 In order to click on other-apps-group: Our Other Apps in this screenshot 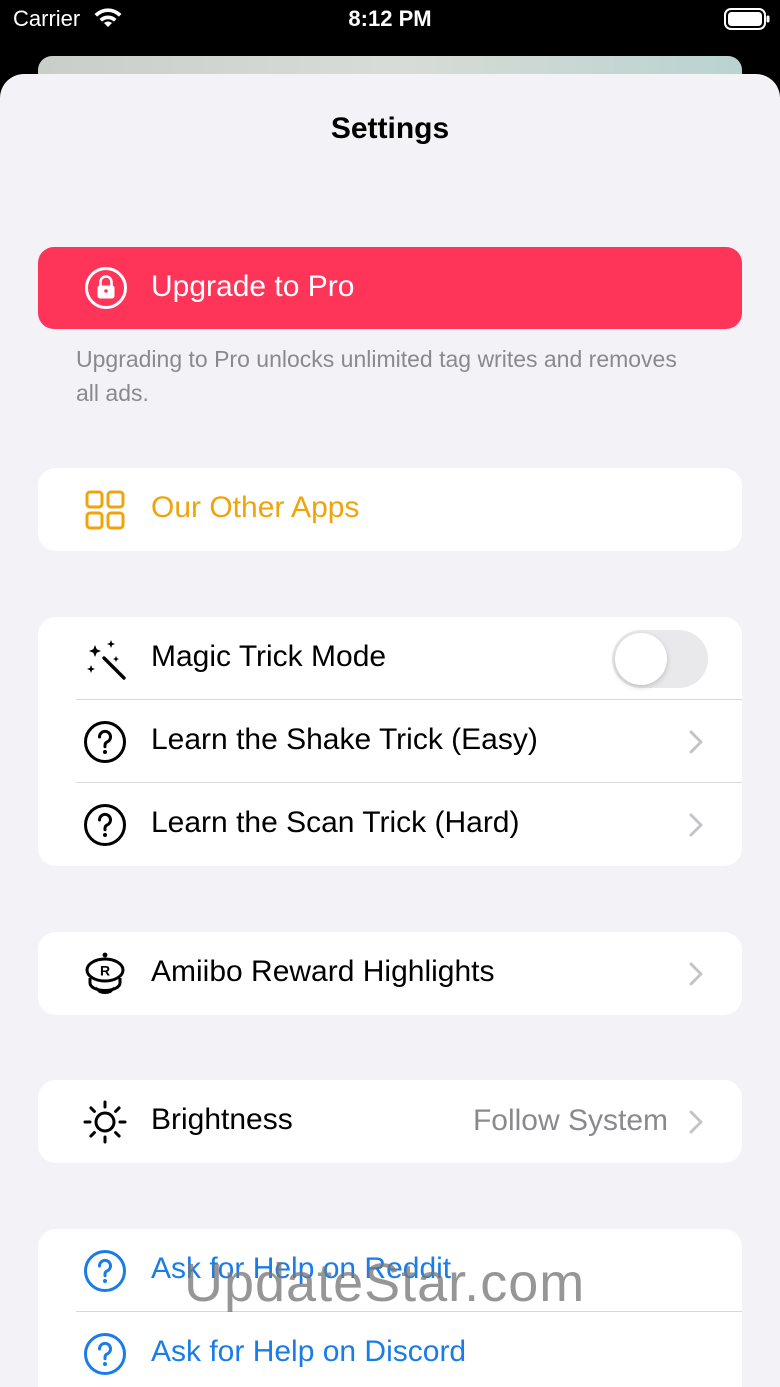, I will do `click(390, 509)`.